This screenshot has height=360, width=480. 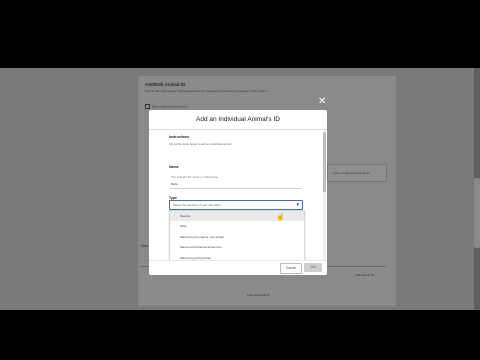 I want to click on species-select: Select the species of your animal(s) ▾, so click(x=236, y=205).